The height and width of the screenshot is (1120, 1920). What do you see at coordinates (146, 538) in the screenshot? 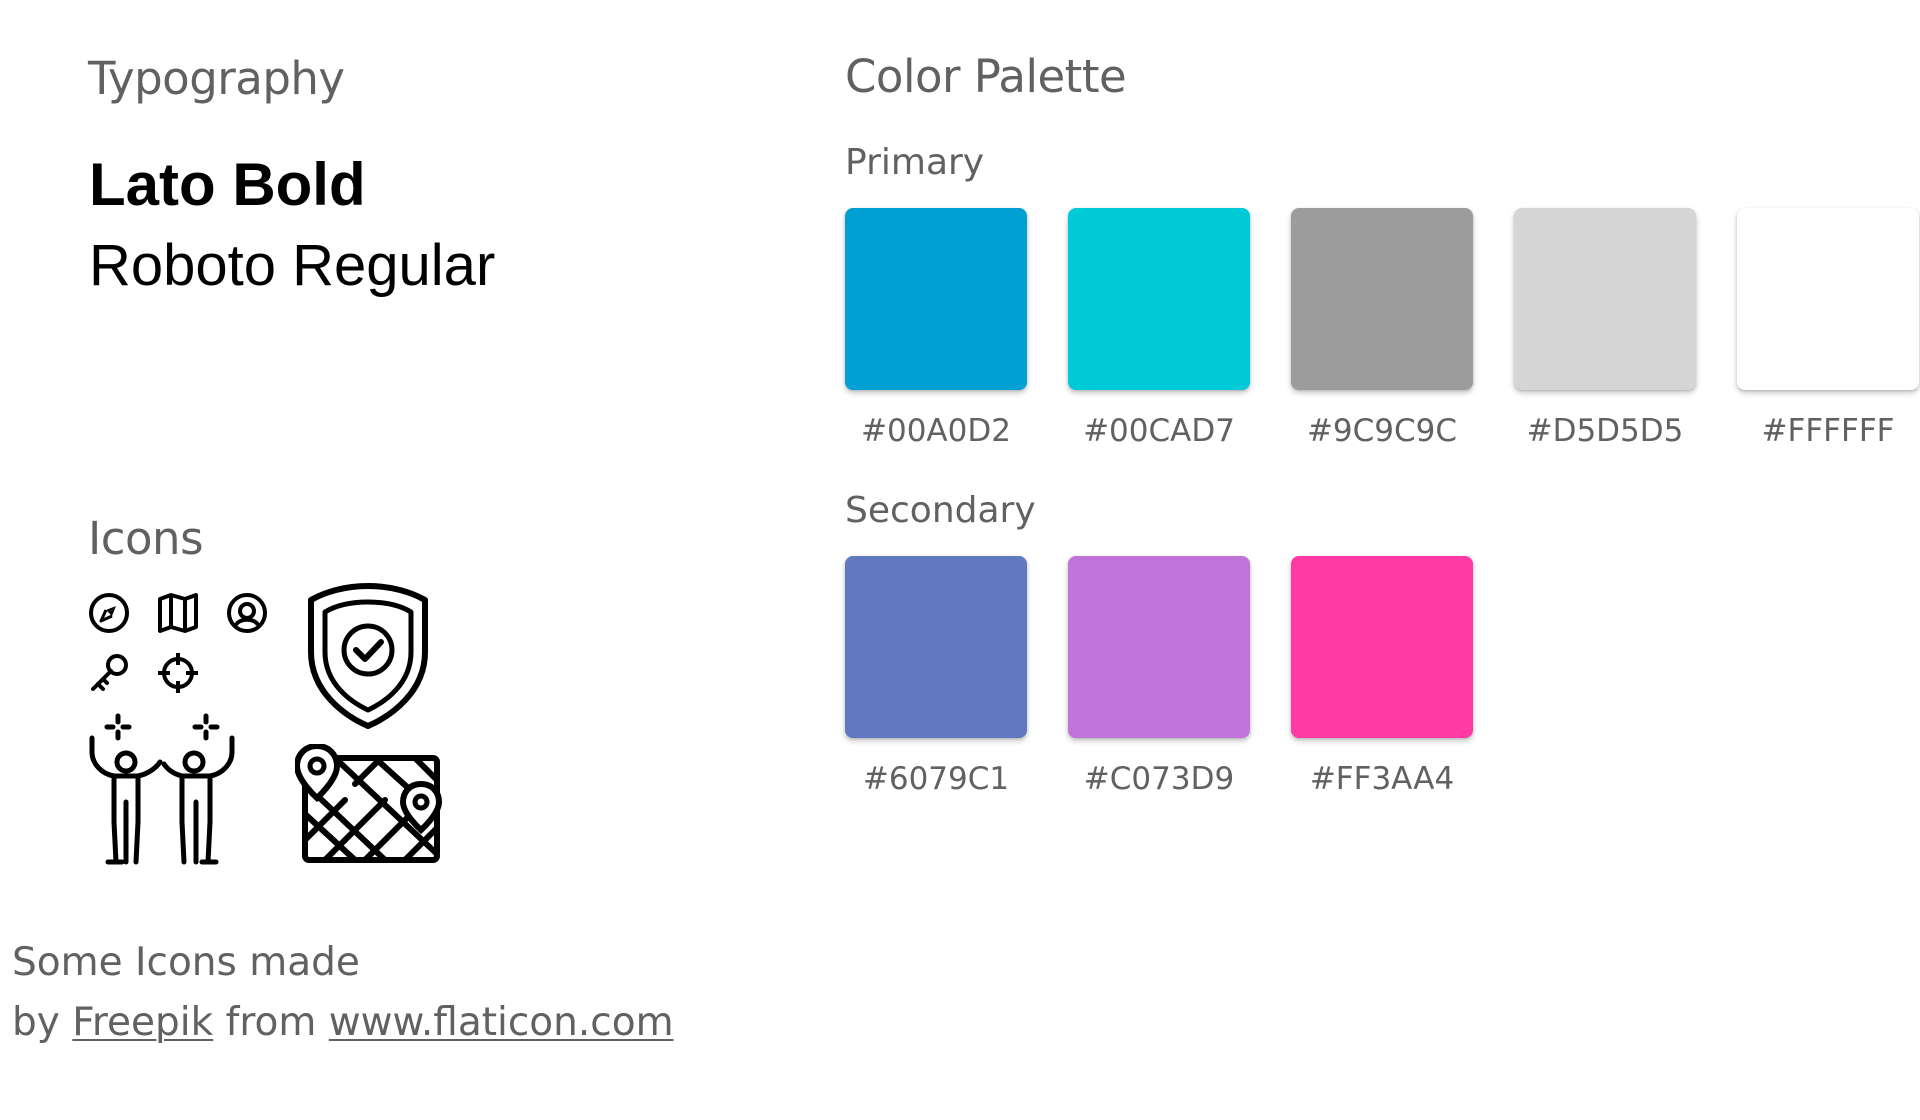
I see `icons-title: Icons` at bounding box center [146, 538].